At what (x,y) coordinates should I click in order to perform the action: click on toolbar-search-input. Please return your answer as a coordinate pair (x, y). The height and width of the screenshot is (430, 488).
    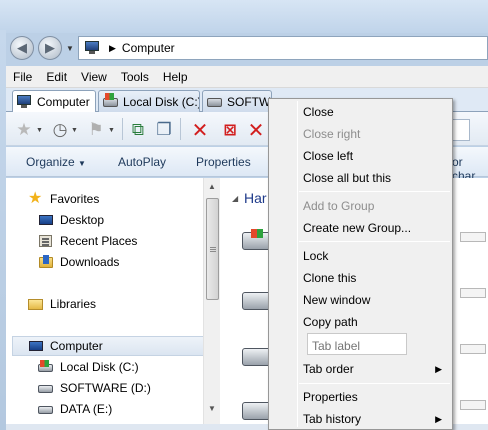
    Looking at the image, I should click on (461, 130).